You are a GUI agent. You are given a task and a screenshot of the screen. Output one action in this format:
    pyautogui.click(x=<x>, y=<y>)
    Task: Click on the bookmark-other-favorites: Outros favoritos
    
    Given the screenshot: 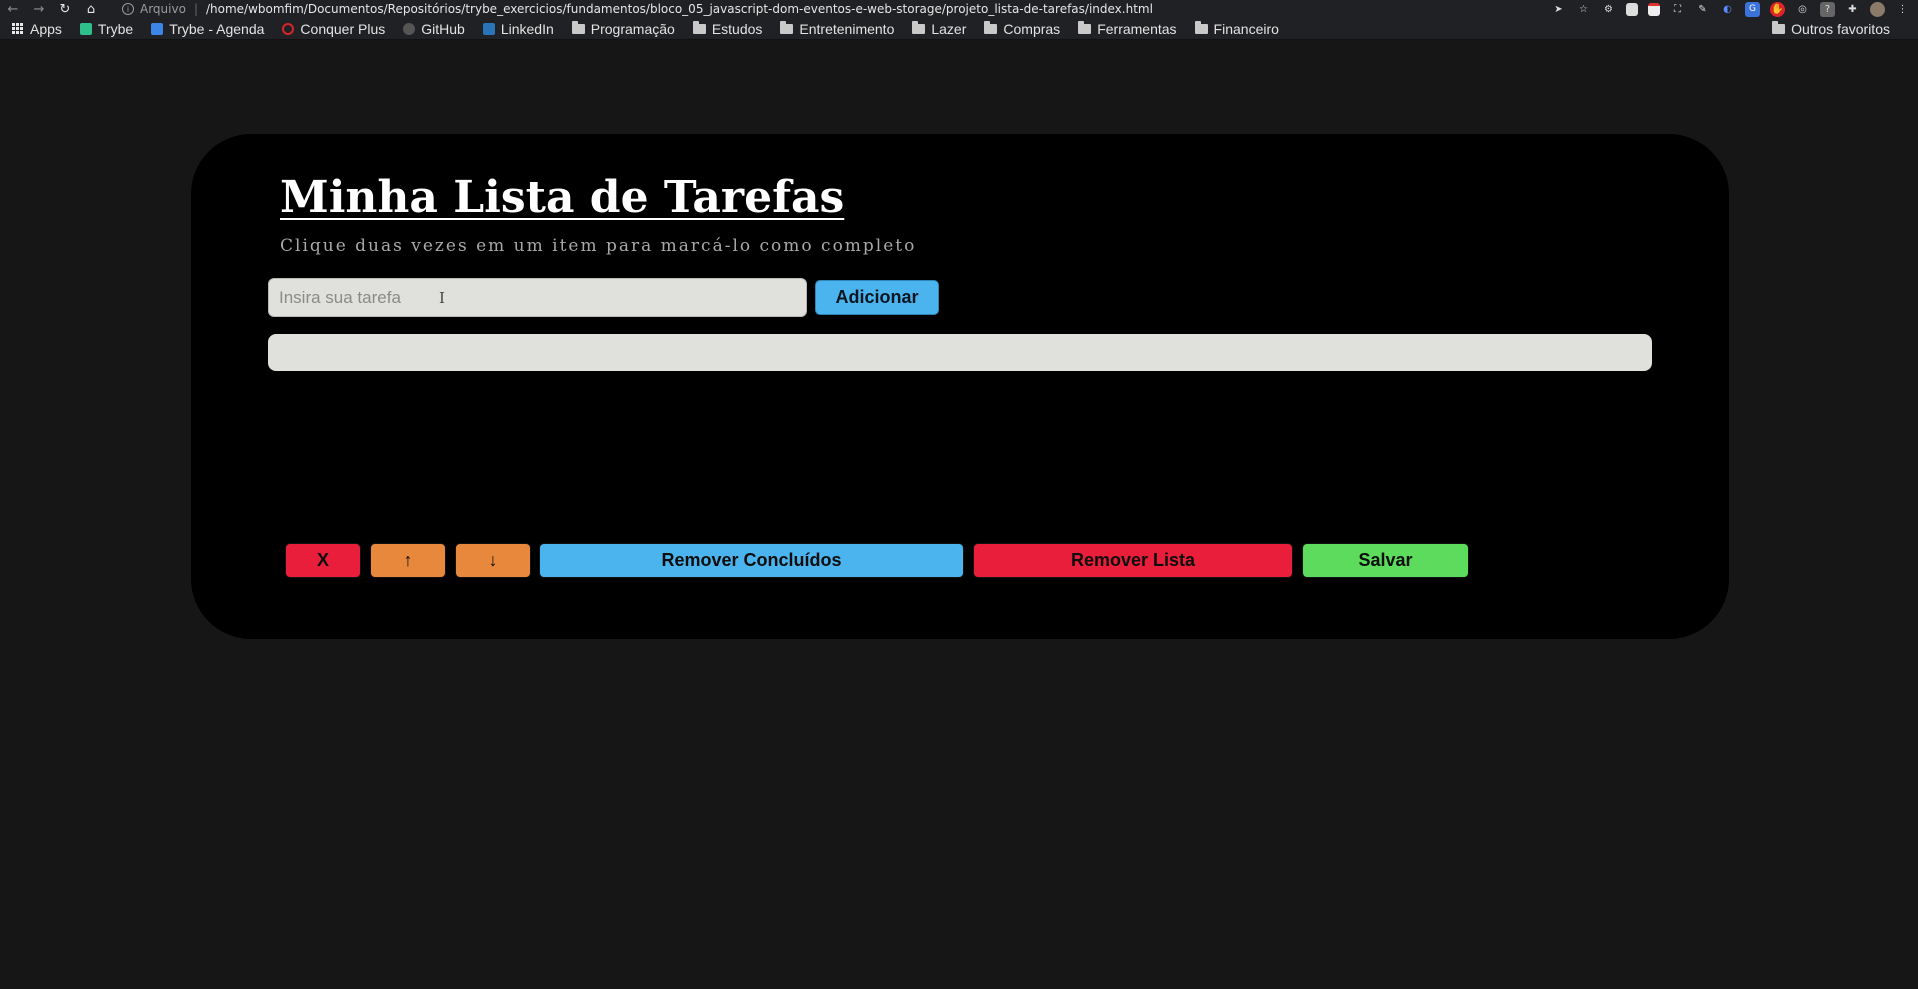 What is the action you would take?
    pyautogui.click(x=1831, y=28)
    